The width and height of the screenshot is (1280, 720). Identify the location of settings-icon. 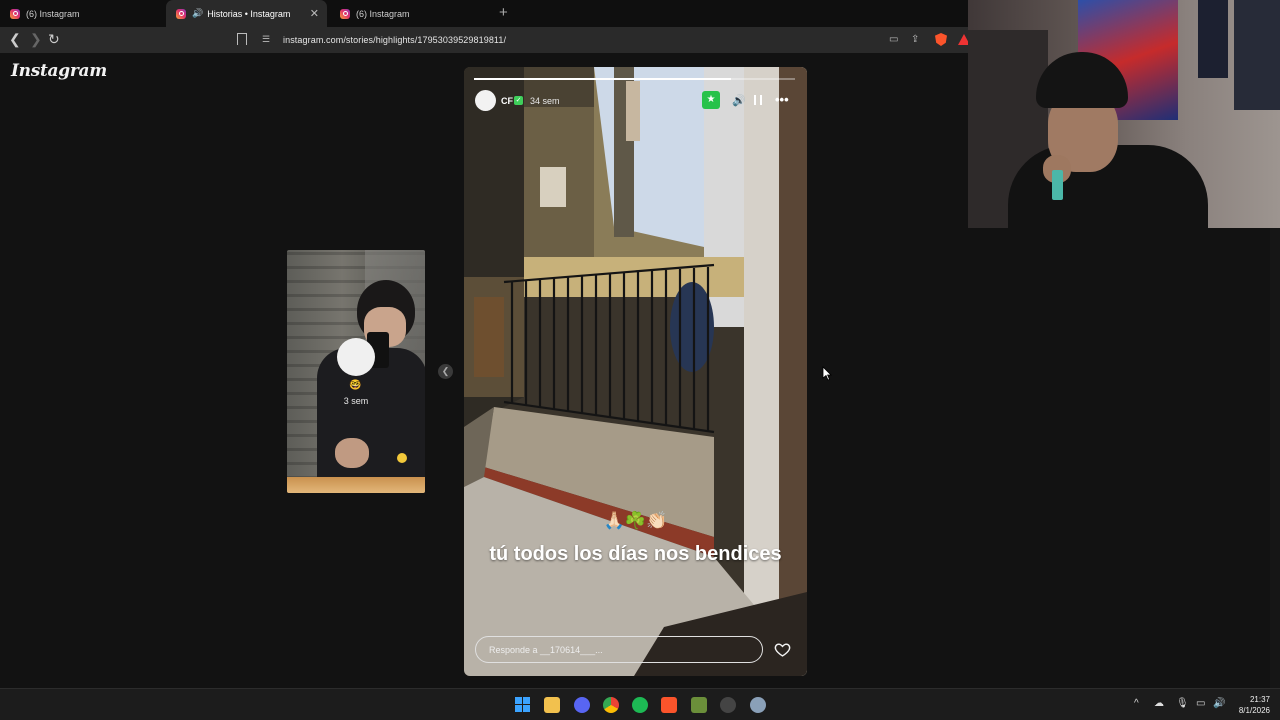
(758, 705).